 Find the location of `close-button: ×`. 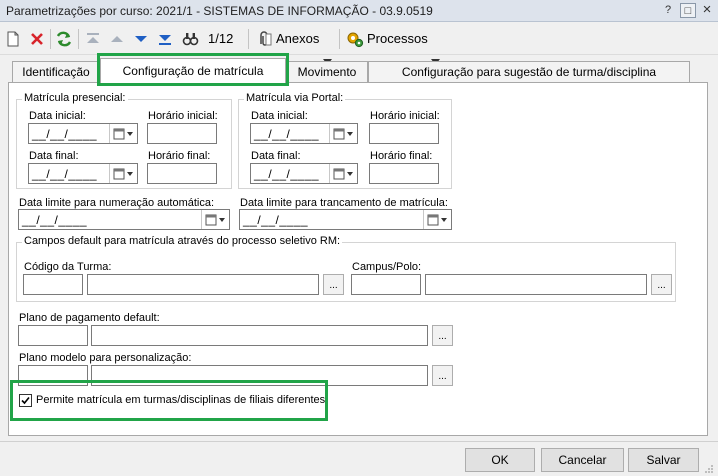

close-button: × is located at coordinates (707, 10).